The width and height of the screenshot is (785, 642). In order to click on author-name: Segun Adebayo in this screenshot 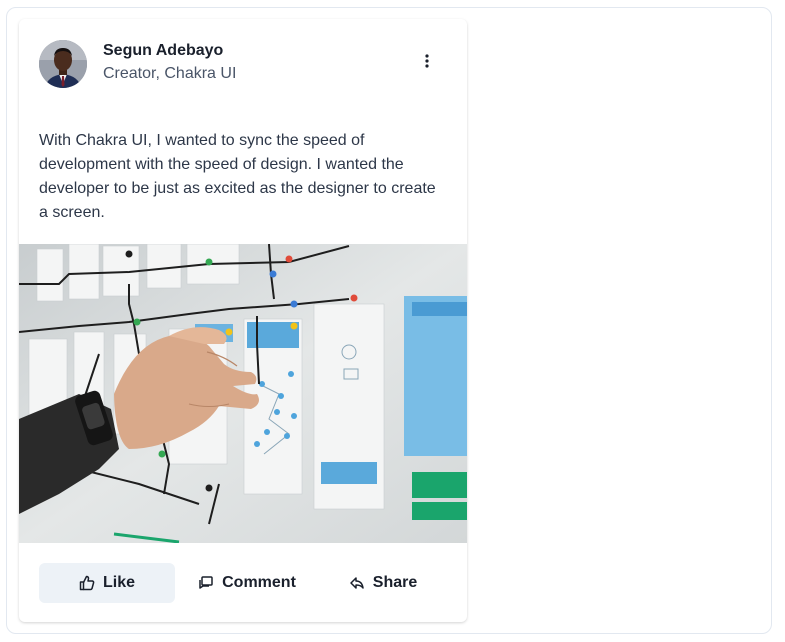, I will do `click(163, 50)`.